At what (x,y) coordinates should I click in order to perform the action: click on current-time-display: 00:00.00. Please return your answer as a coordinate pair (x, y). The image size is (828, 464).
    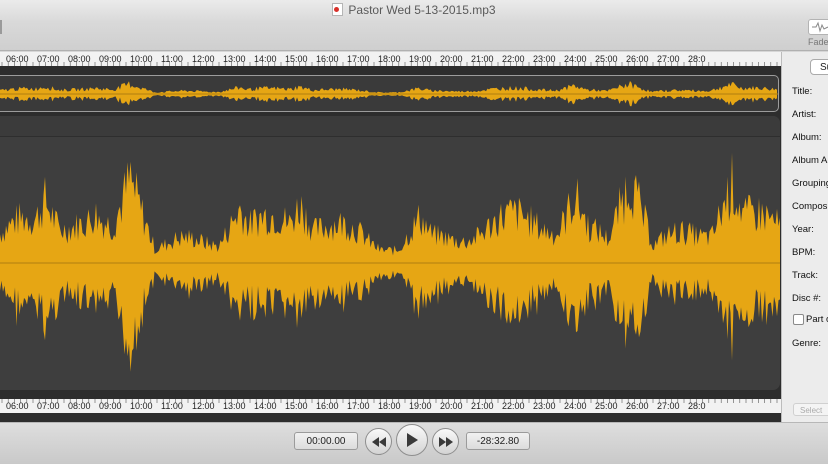
    Looking at the image, I should click on (326, 441).